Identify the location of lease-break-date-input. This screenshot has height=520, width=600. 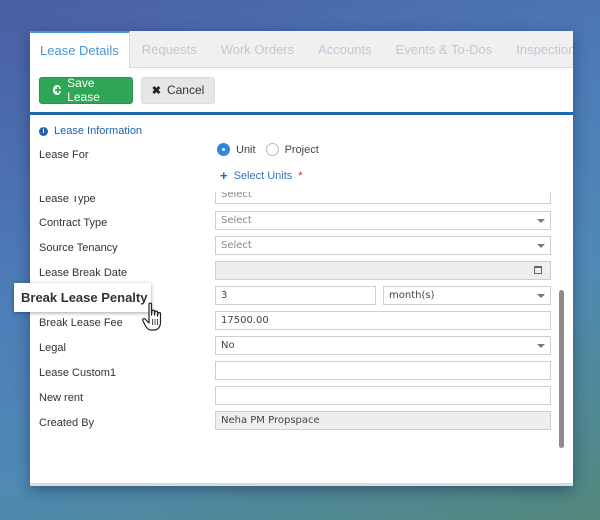
(383, 270).